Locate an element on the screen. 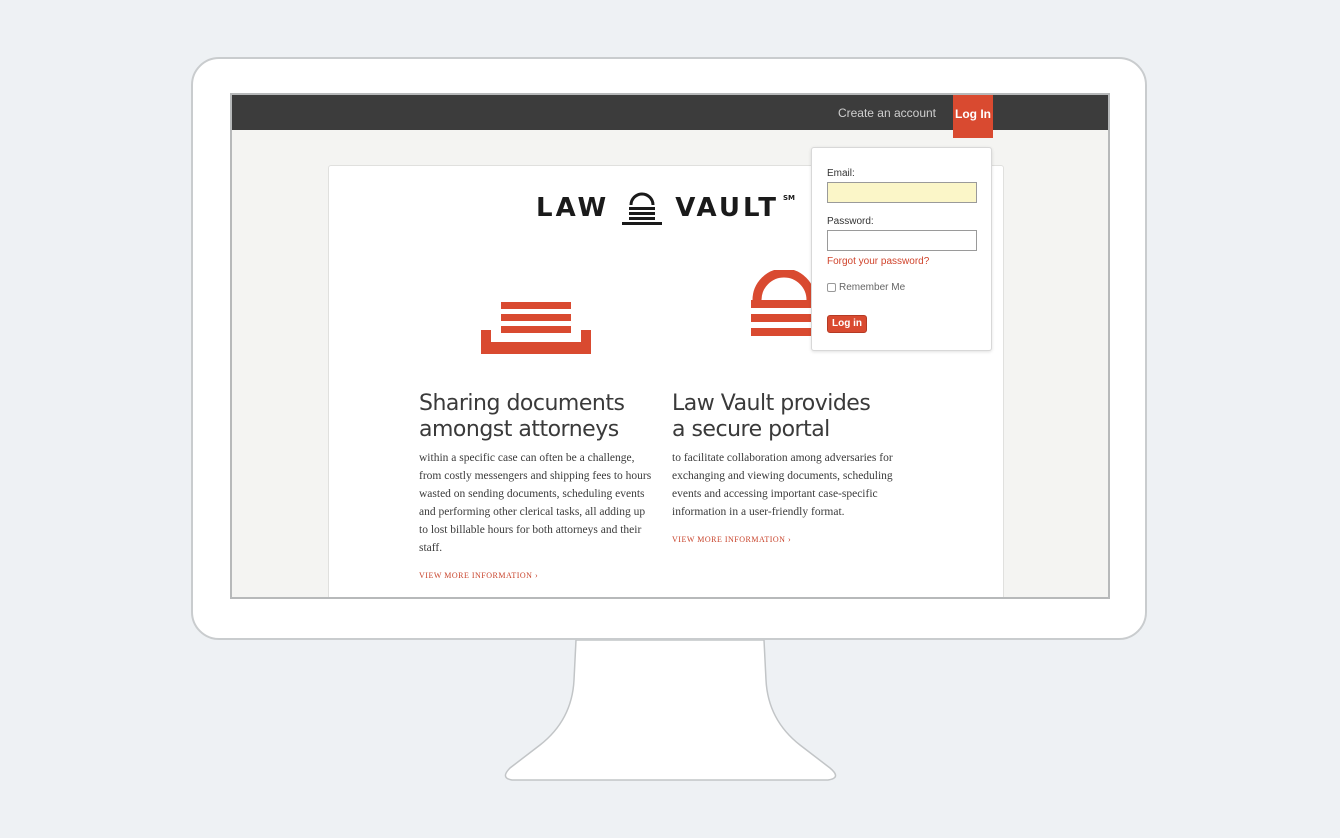 The height and width of the screenshot is (838, 1340). feature-secure-heading: Law Vault provides a secure portal is located at coordinates (790, 417).